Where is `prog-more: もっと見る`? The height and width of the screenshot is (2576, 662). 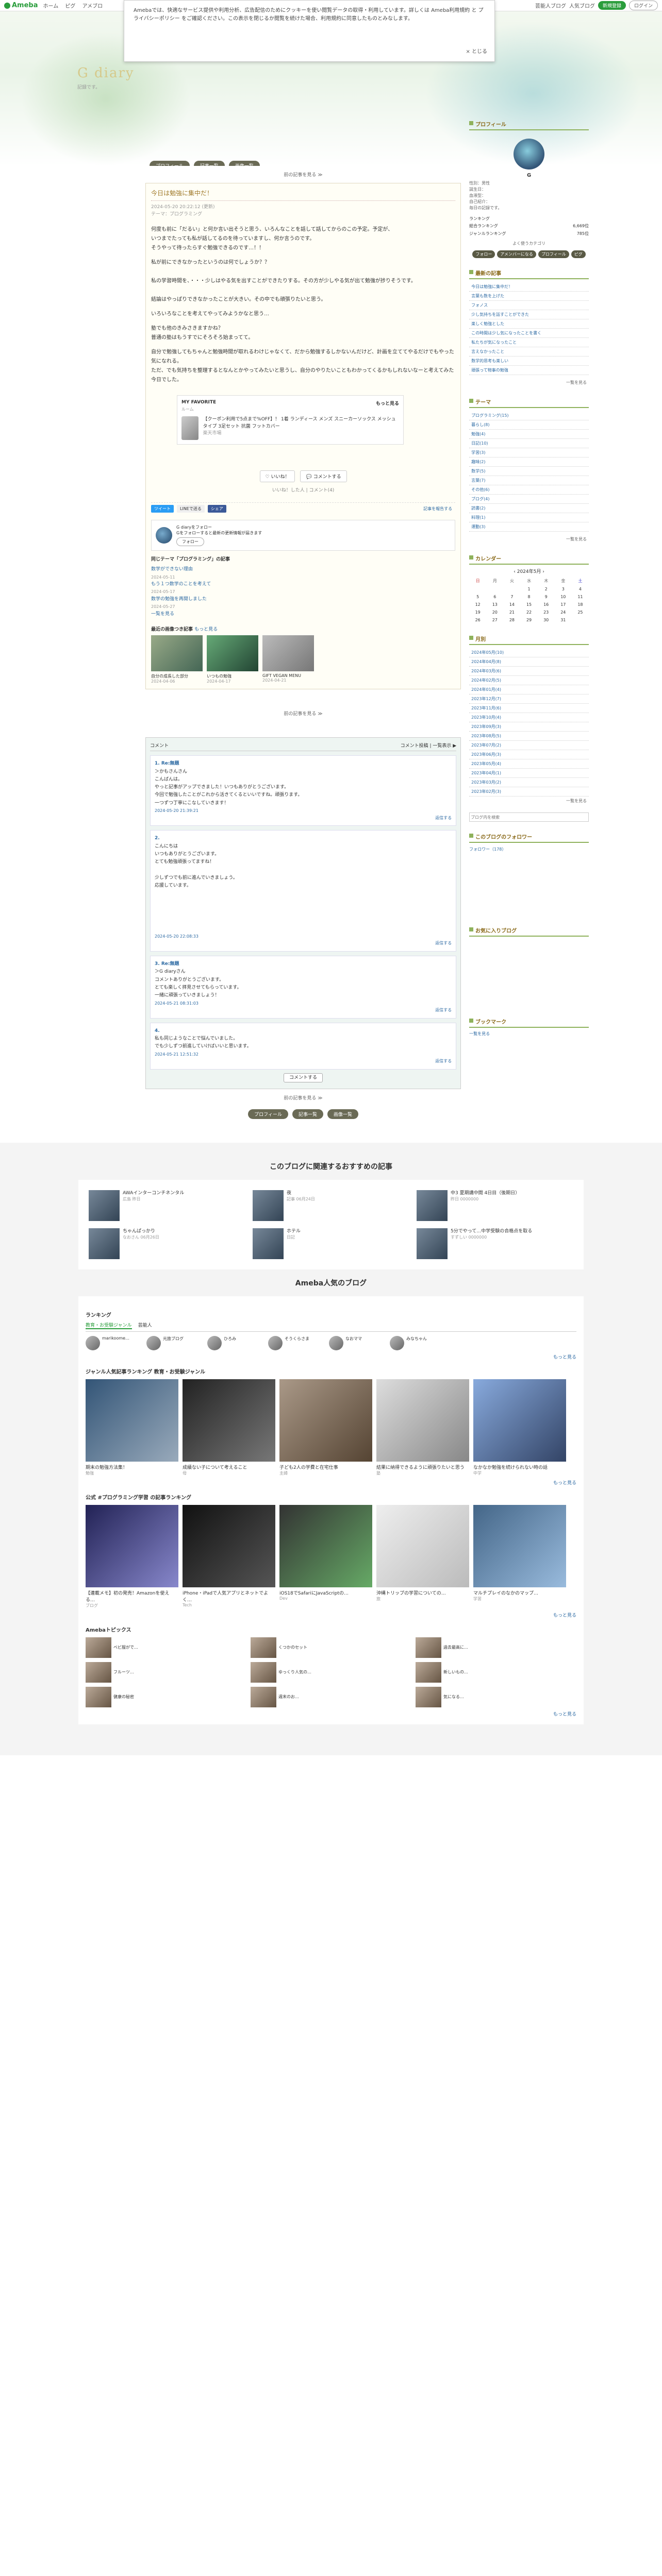 prog-more: もっと見る is located at coordinates (331, 1615).